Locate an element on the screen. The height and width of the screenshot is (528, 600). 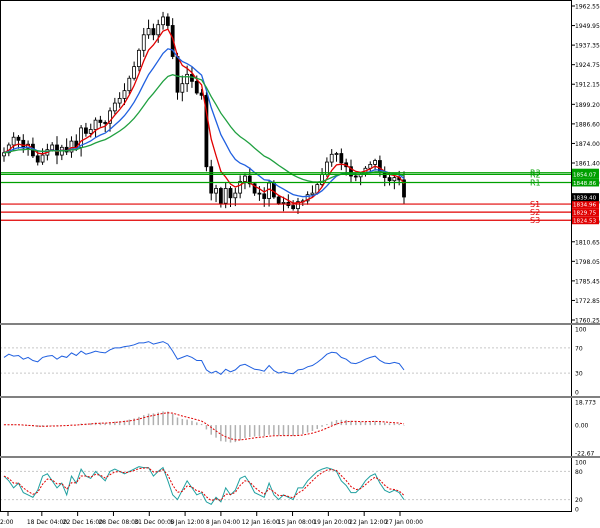
level-value-label: 1854.07 is located at coordinates (585, 176).